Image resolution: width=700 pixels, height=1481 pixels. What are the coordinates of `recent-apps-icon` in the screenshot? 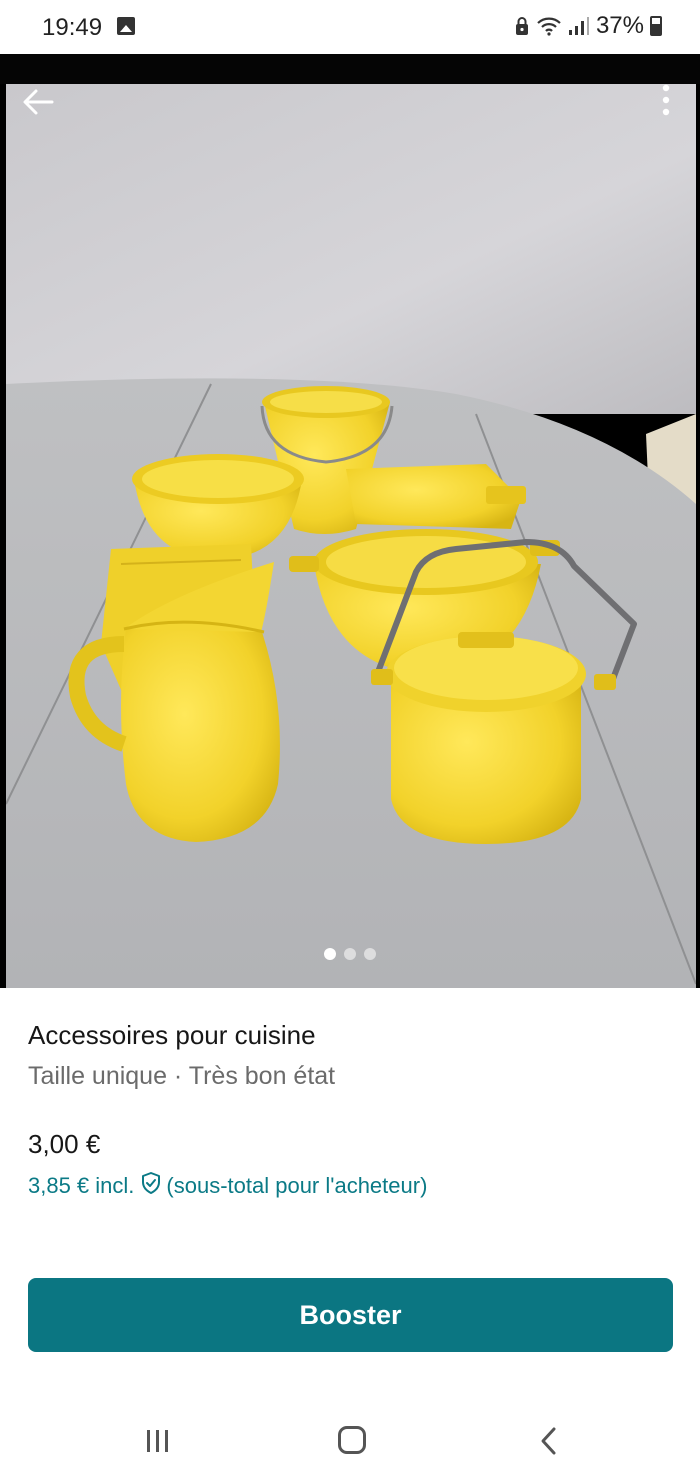 It's located at (158, 1443).